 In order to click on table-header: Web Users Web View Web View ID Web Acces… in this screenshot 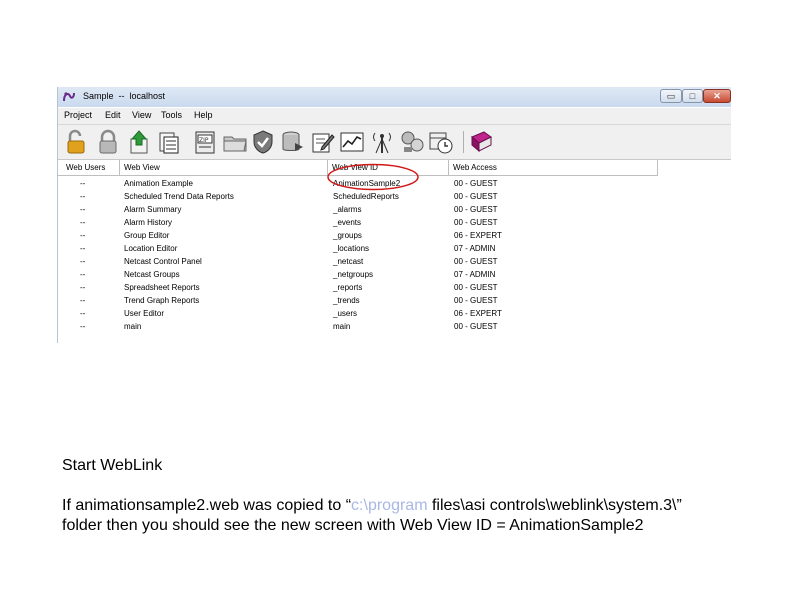, I will do `click(358, 168)`.